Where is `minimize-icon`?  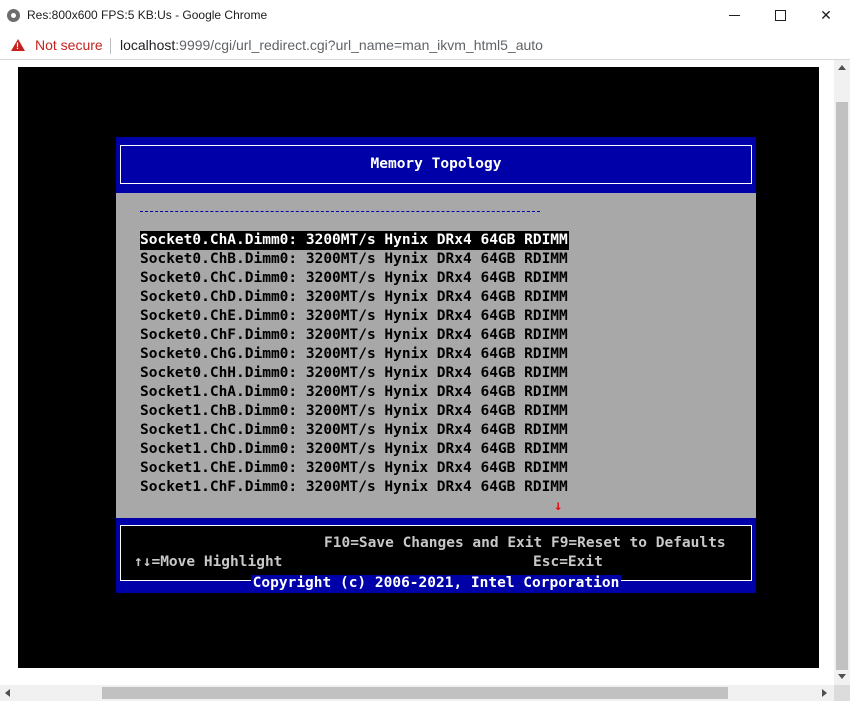 minimize-icon is located at coordinates (734, 15).